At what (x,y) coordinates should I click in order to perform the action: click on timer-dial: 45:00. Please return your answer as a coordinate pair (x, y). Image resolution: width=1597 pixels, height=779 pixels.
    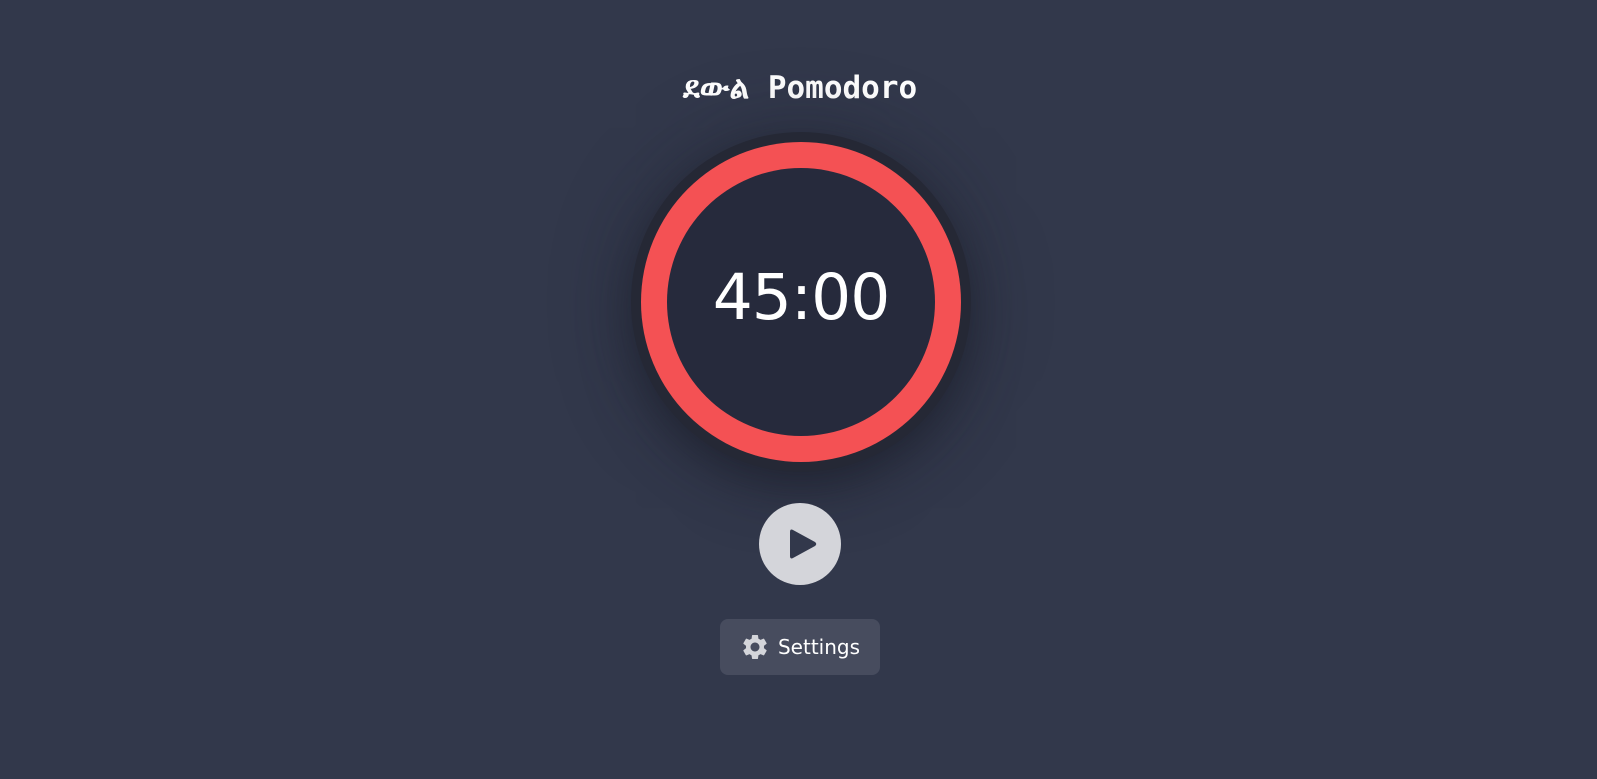
    Looking at the image, I should click on (801, 302).